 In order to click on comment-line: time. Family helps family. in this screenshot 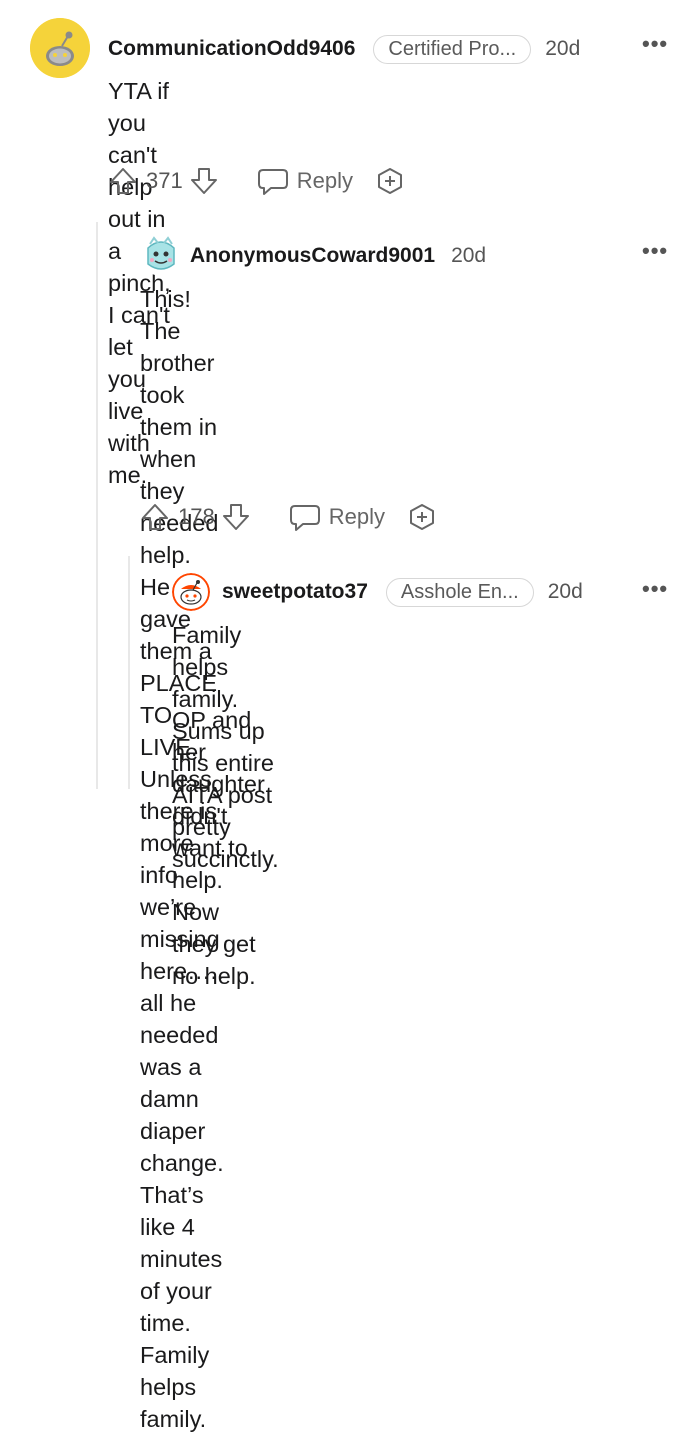, I will do `click(175, 1371)`.